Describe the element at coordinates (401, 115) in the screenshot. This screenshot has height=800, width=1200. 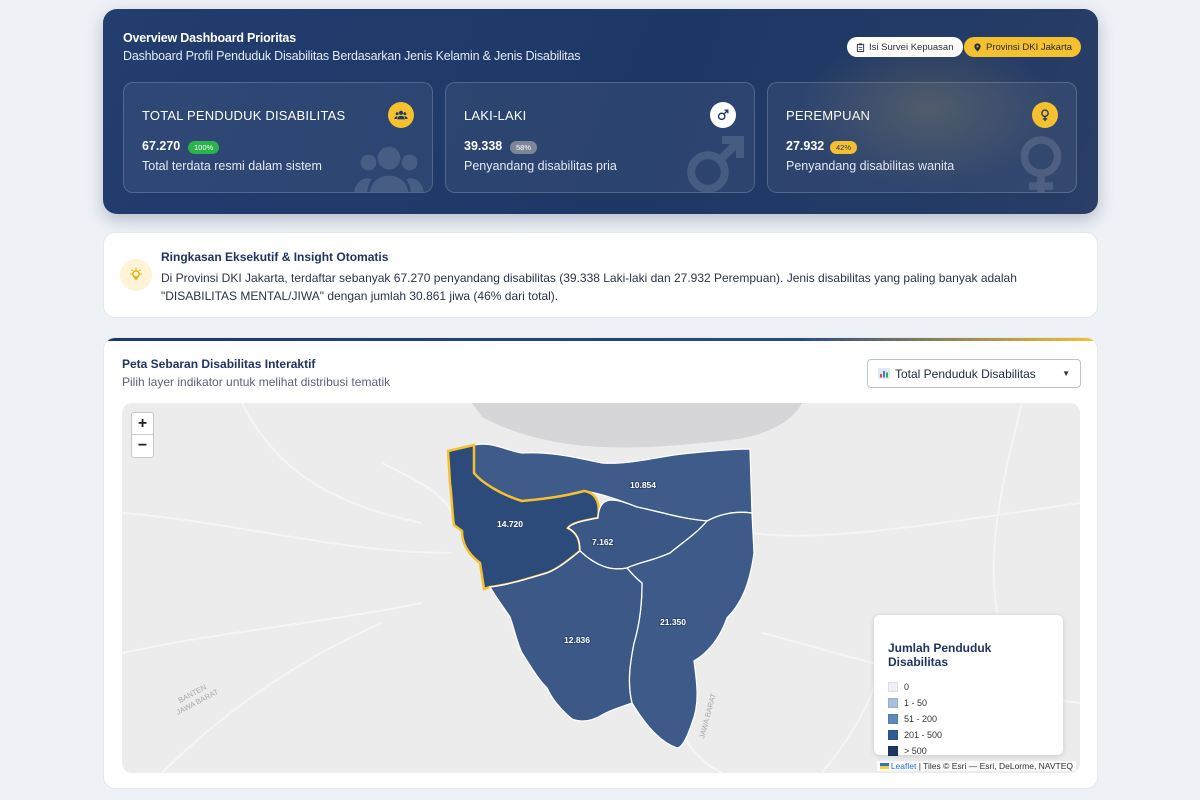
I see `users-icon` at that location.